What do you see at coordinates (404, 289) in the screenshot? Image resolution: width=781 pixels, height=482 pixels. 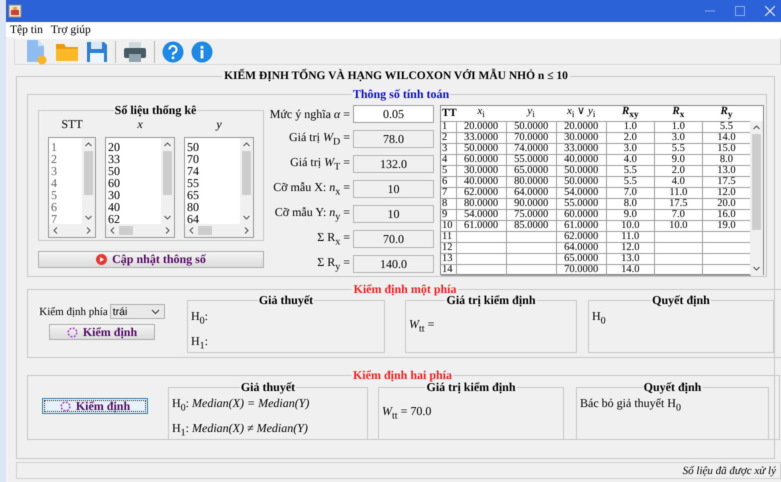 I see `section-title: Kiểm định một phía` at bounding box center [404, 289].